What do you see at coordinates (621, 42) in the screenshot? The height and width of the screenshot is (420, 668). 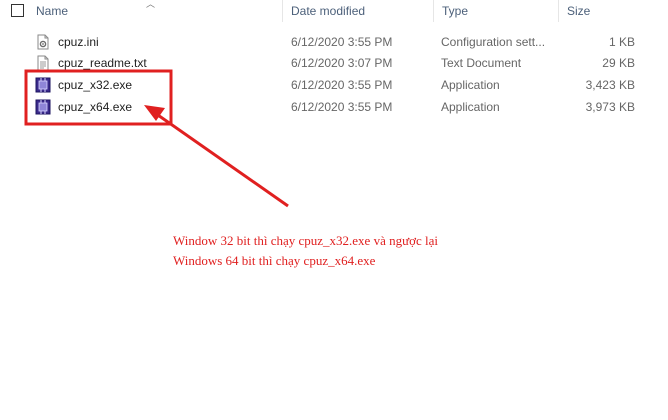 I see `file-size: 1 KB` at bounding box center [621, 42].